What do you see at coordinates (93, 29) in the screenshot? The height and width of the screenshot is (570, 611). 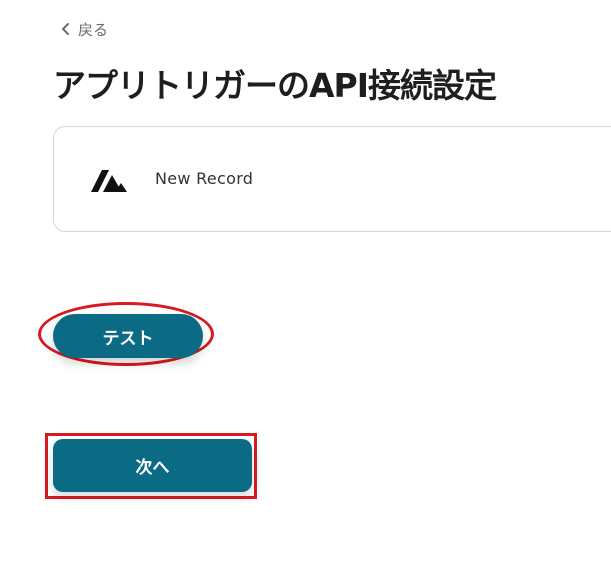 I see `back-link-label: 戻る` at bounding box center [93, 29].